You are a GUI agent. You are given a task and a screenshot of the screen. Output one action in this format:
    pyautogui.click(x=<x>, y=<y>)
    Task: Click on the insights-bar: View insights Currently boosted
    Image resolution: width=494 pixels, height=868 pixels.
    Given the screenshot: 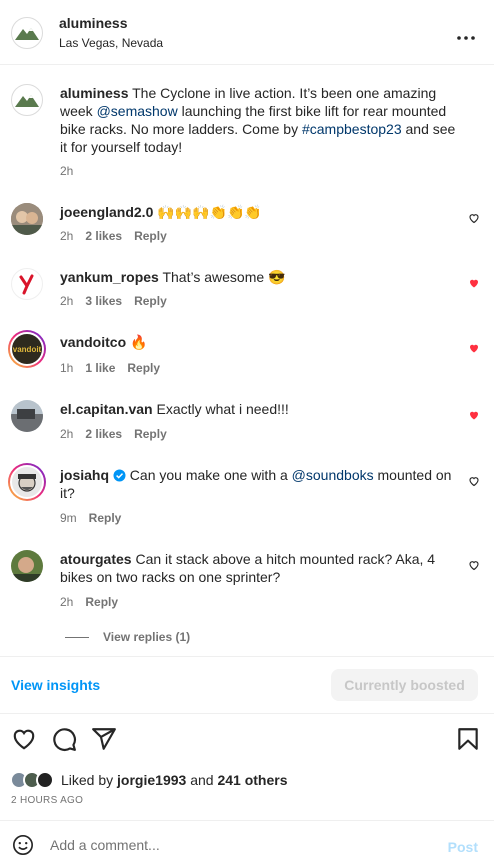 What is the action you would take?
    pyautogui.click(x=247, y=685)
    